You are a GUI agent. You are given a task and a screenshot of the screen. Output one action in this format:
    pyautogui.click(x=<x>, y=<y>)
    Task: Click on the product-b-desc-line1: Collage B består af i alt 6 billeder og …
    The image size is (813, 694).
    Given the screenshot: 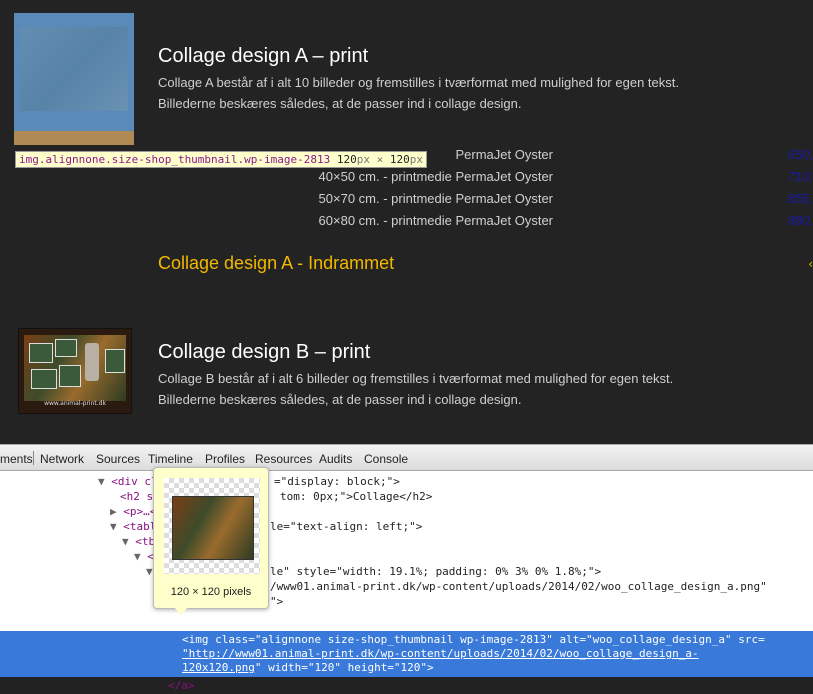 What is the action you would take?
    pyautogui.click(x=416, y=378)
    